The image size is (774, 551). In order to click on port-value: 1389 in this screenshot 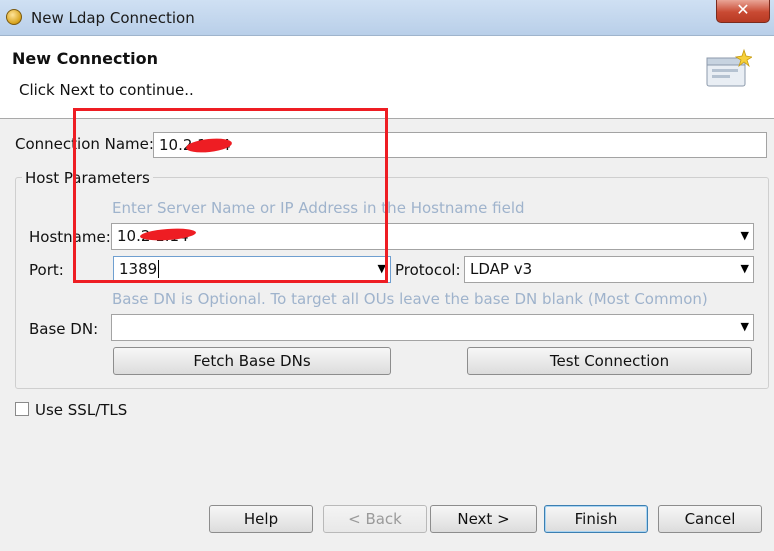, I will do `click(138, 269)`.